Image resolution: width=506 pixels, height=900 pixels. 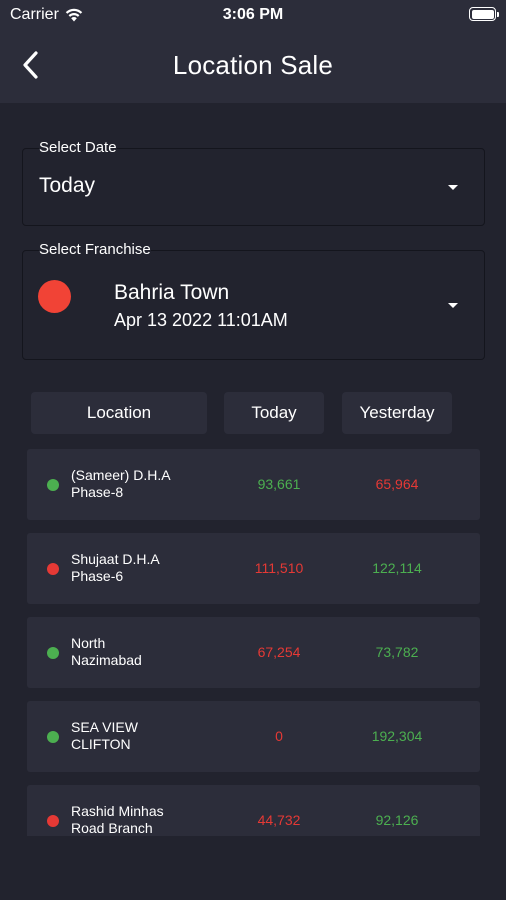 What do you see at coordinates (253, 484) in the screenshot?
I see `table-row: (Sameer) D.H.A Phase-8 93,661 65,964` at bounding box center [253, 484].